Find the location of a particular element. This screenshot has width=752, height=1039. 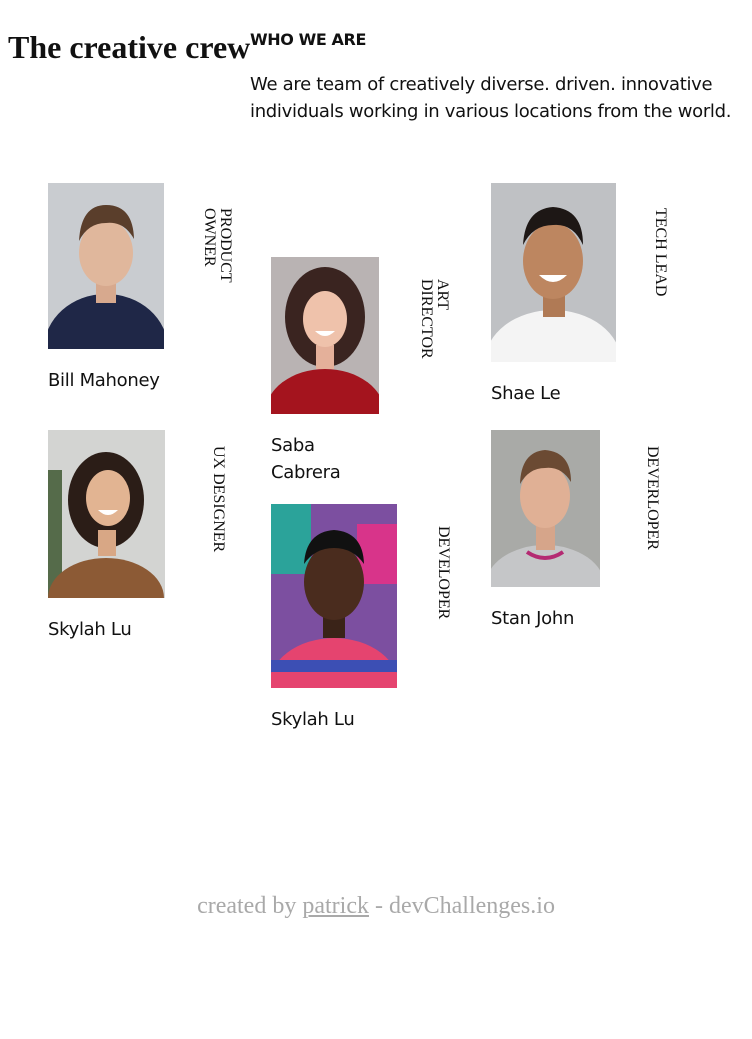

member-card-bill-mahoney: PRODUCT OWNER Bill Mahoney is located at coordinates (148, 290).